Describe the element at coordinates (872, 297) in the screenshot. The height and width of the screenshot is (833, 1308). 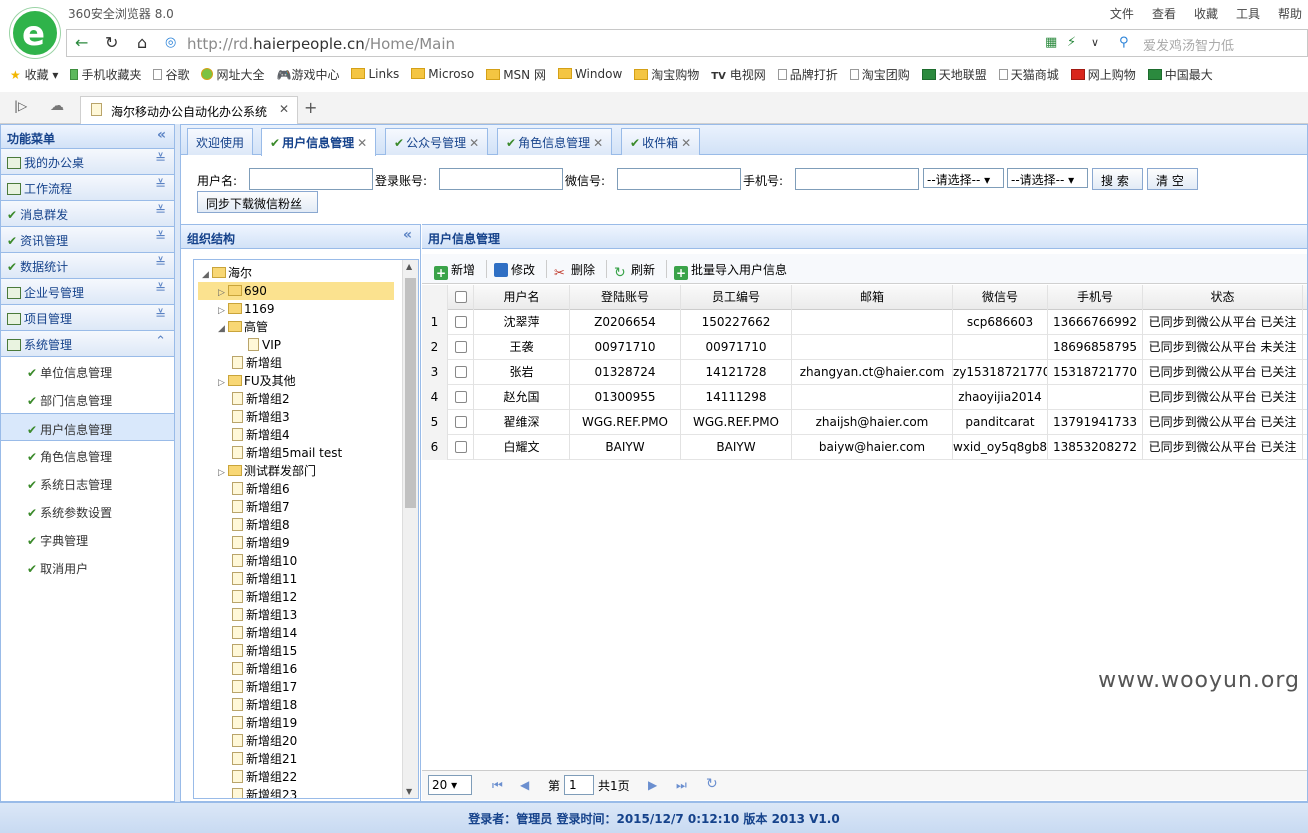
I see `col-email: 邮箱` at that location.